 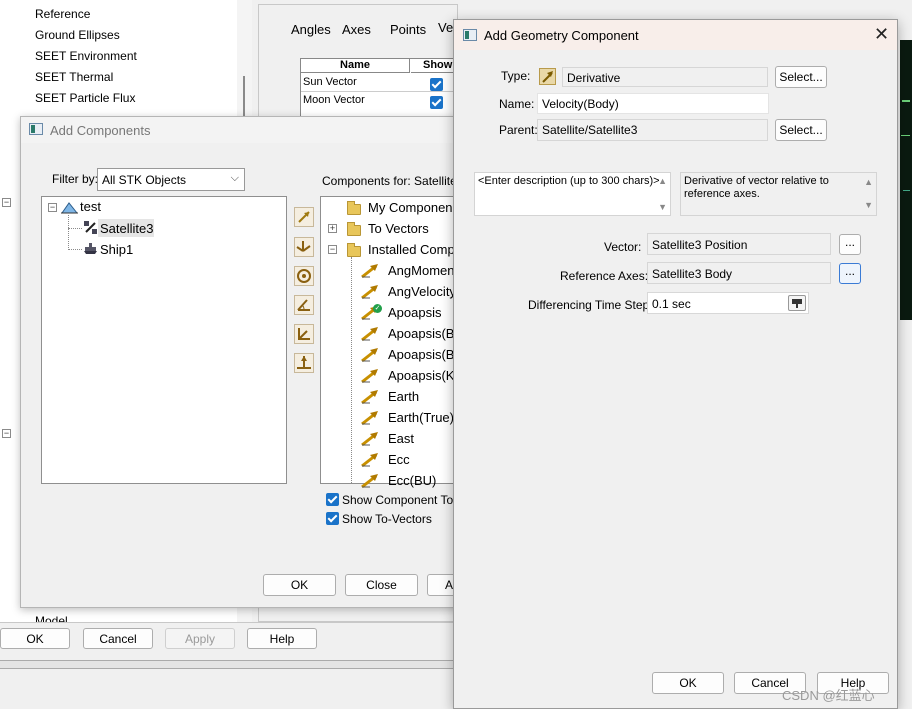 What do you see at coordinates (330, 82) in the screenshot?
I see `table-row: Sun Vector` at bounding box center [330, 82].